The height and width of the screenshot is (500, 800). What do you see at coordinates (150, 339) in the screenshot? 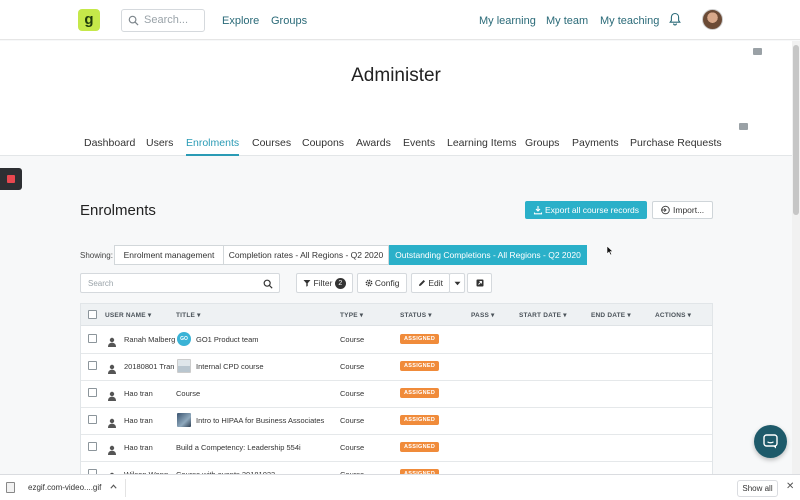
I see `cell-user-name: Ranah Malberg` at bounding box center [150, 339].